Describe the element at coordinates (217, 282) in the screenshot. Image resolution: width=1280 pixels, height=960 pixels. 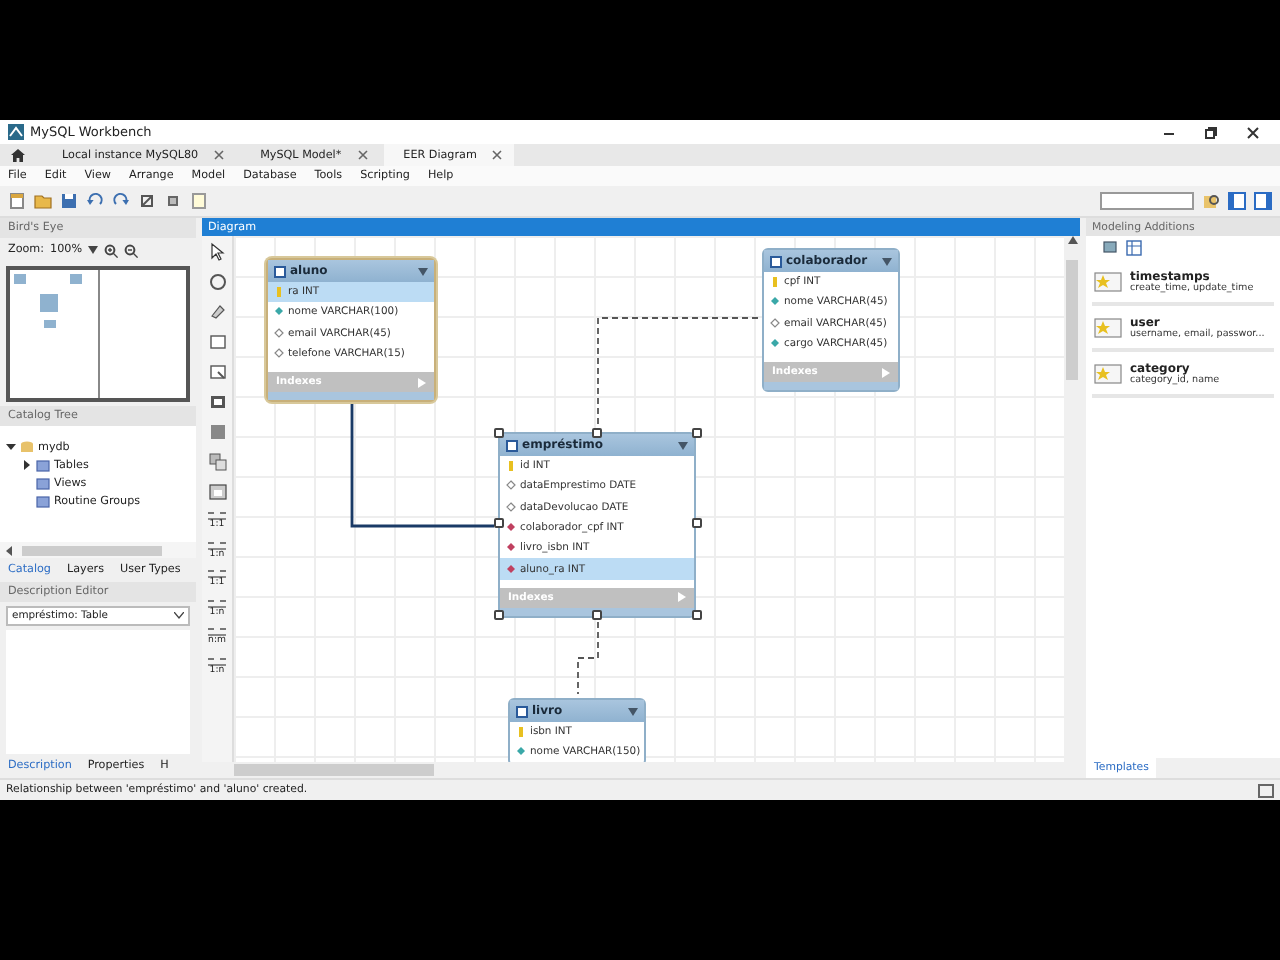
I see `hand-icon` at that location.